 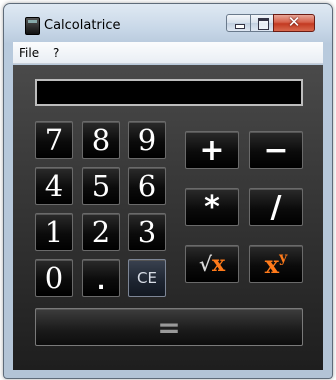 What do you see at coordinates (54, 186) in the screenshot?
I see `key-4: 4` at bounding box center [54, 186].